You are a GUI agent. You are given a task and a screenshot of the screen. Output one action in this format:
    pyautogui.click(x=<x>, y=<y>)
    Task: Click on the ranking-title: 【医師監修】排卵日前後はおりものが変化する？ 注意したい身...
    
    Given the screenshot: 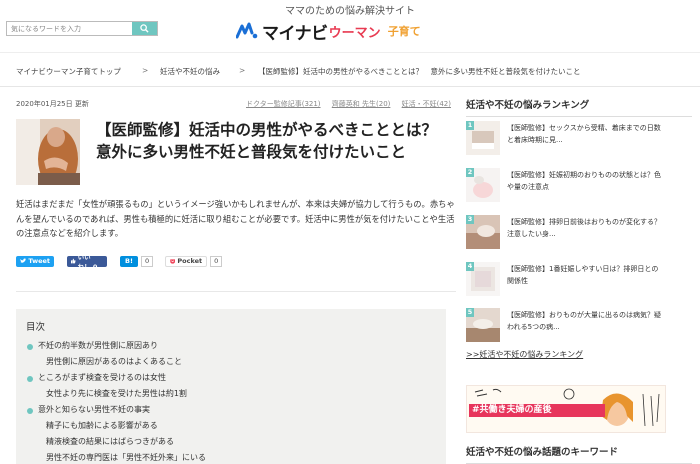 What is the action you would take?
    pyautogui.click(x=586, y=228)
    